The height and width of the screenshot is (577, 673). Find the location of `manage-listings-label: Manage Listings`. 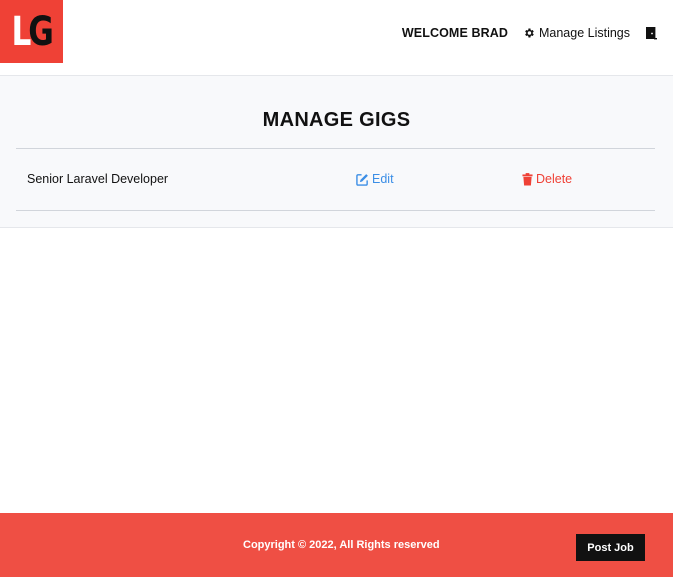

manage-listings-label: Manage Listings is located at coordinates (584, 33).